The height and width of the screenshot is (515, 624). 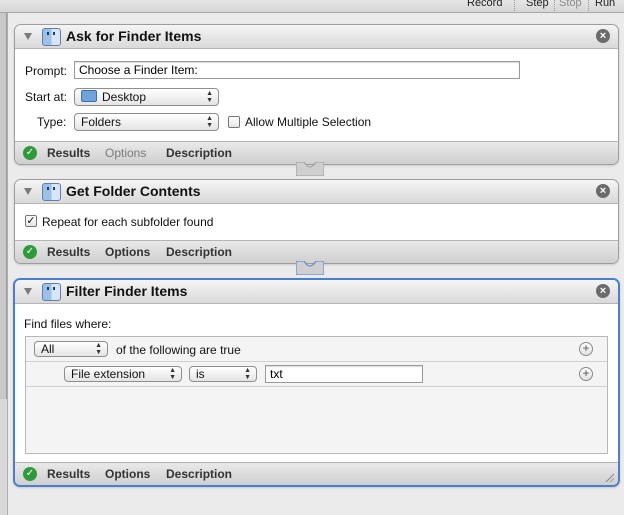 I want to click on action-title: Ask for Finder Items, so click(x=134, y=36).